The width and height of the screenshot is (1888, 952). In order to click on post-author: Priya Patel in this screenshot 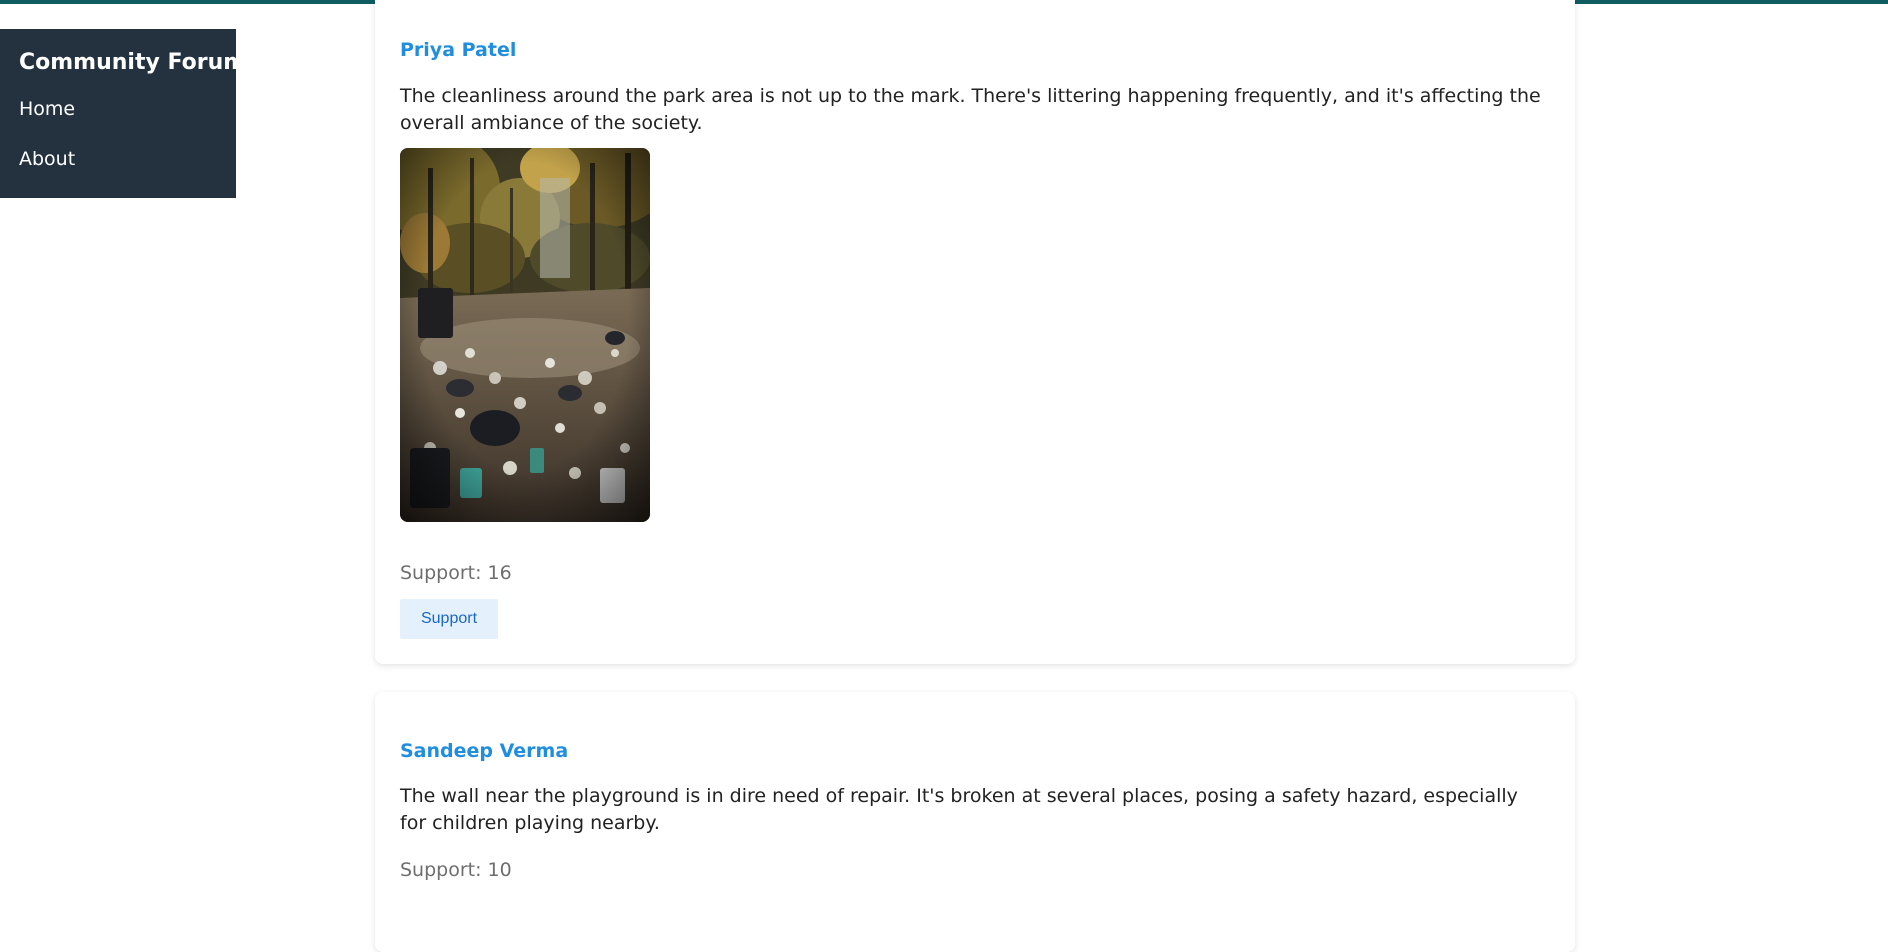, I will do `click(458, 50)`.